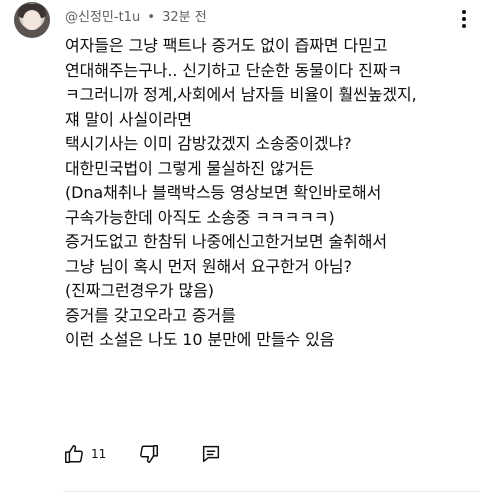  Describe the element at coordinates (226, 241) in the screenshot. I see `comment-line: 증거도없고 한참뒤 나중에신고한거보면 술취해서` at that location.